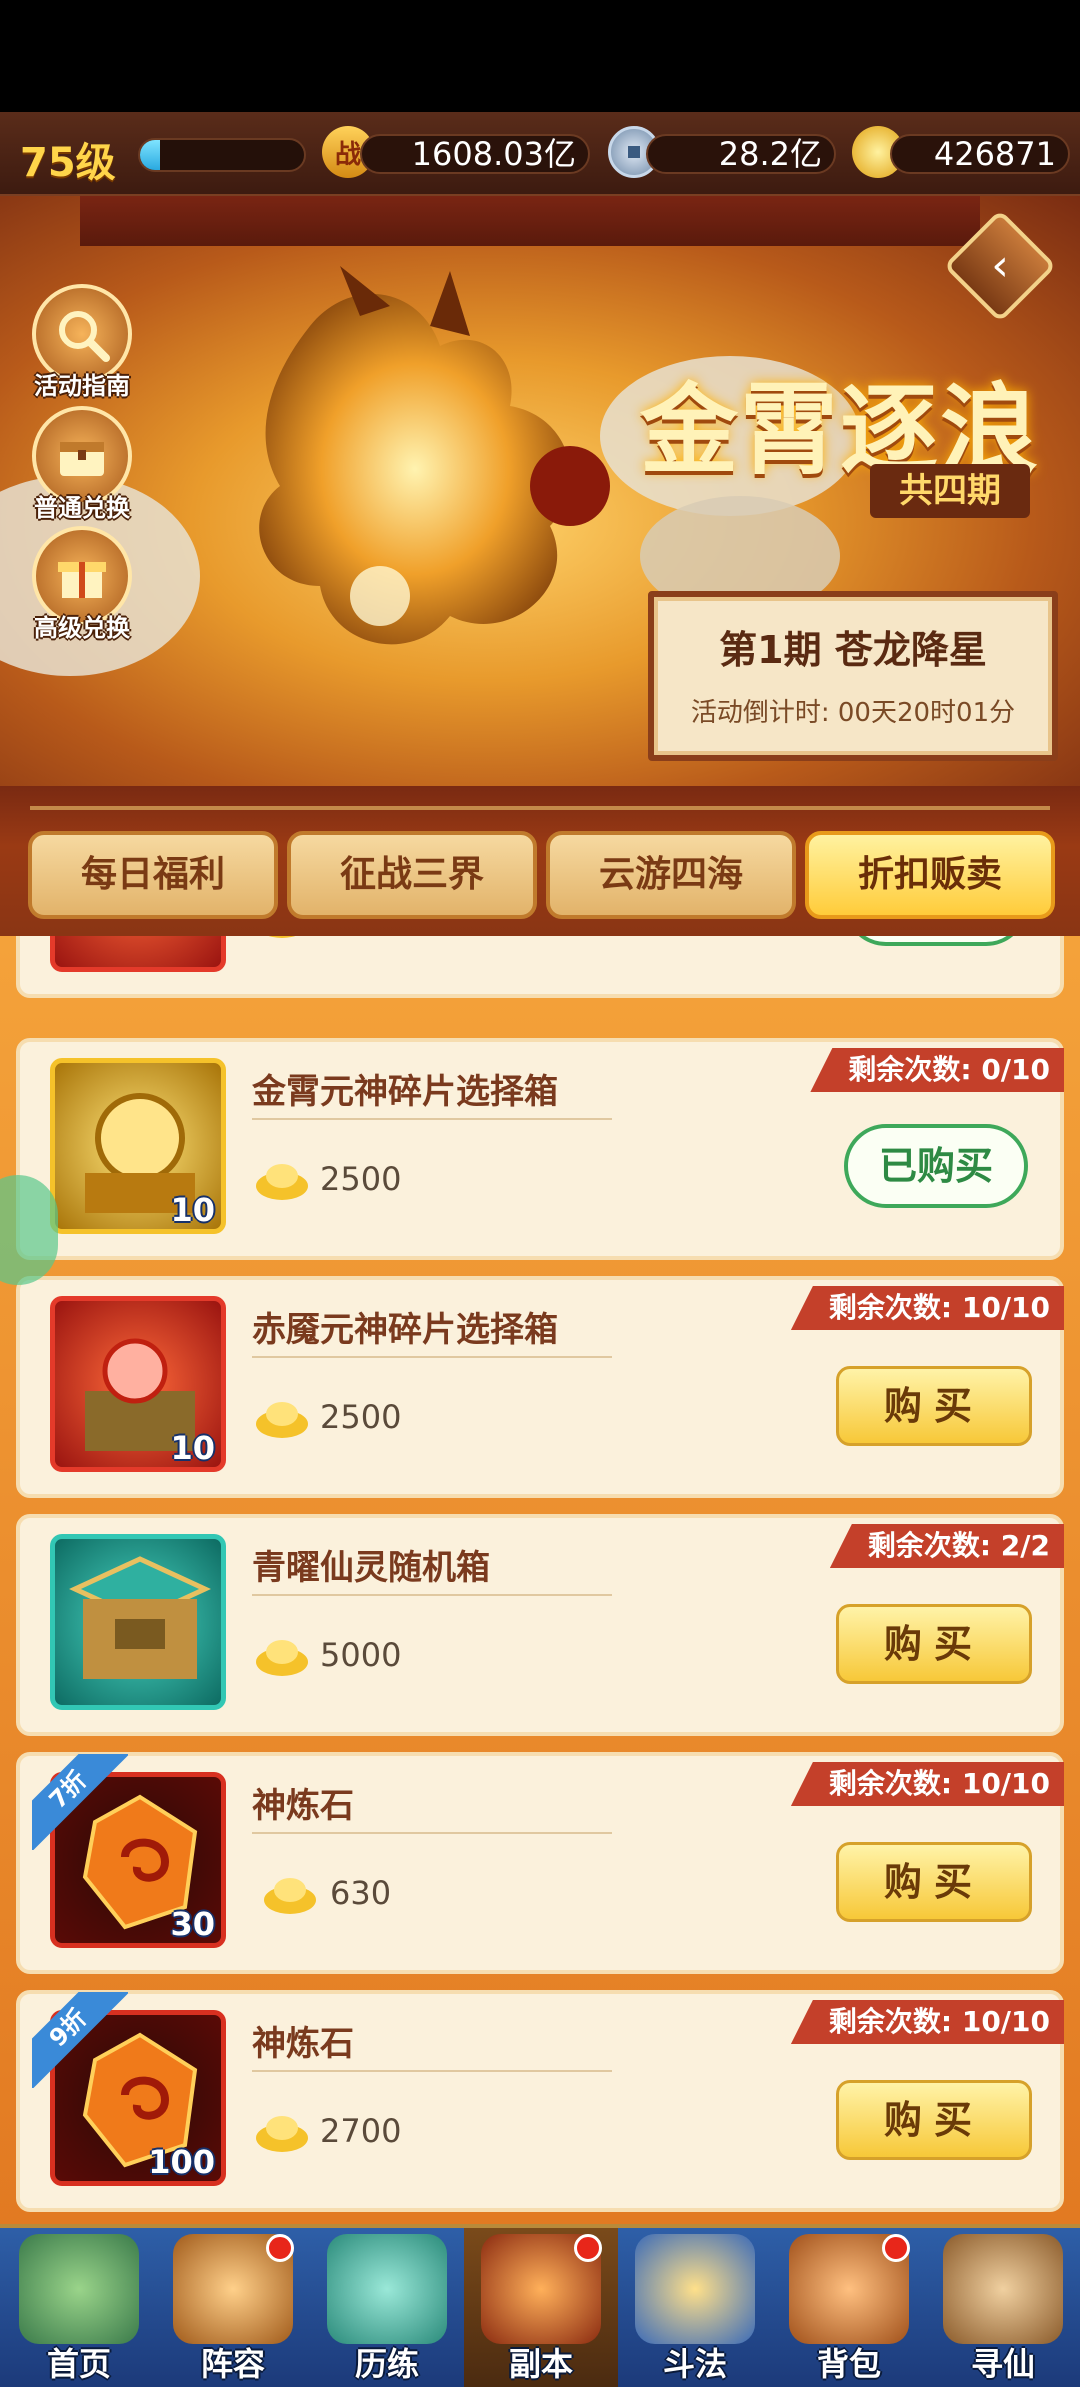  I want to click on nav-bag: 背包, so click(849, 2307).